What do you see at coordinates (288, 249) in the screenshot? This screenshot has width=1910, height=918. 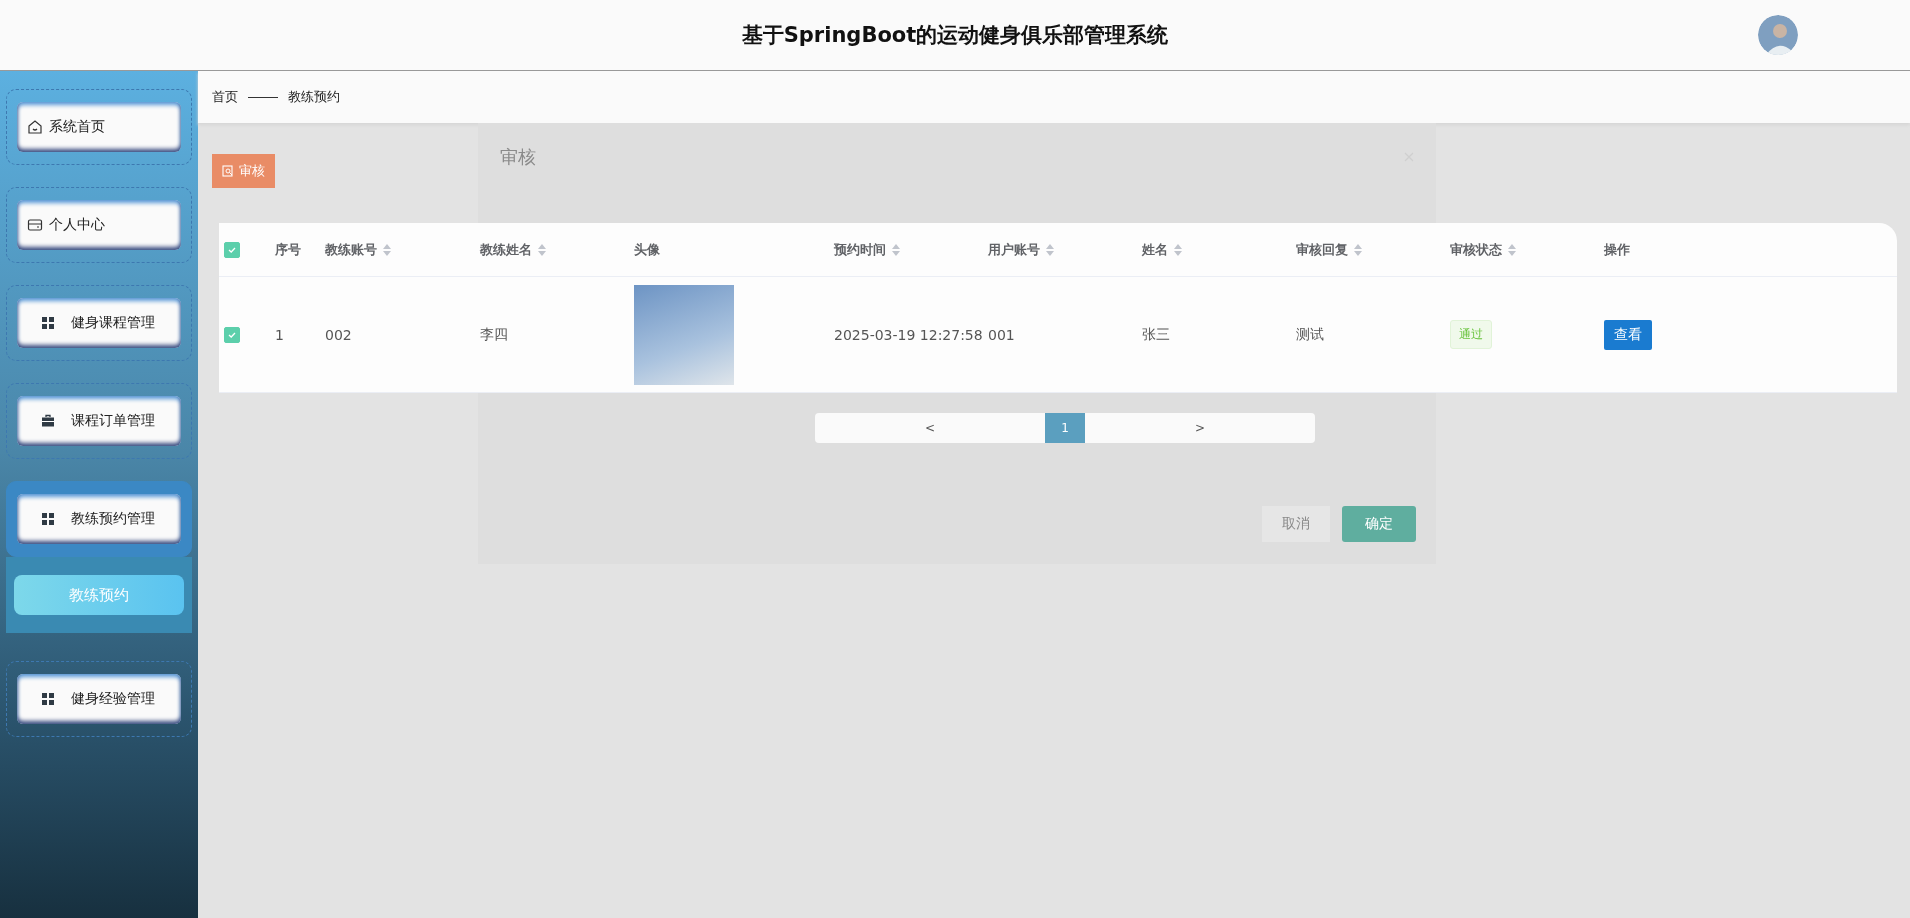 I see `column-header: 序号` at bounding box center [288, 249].